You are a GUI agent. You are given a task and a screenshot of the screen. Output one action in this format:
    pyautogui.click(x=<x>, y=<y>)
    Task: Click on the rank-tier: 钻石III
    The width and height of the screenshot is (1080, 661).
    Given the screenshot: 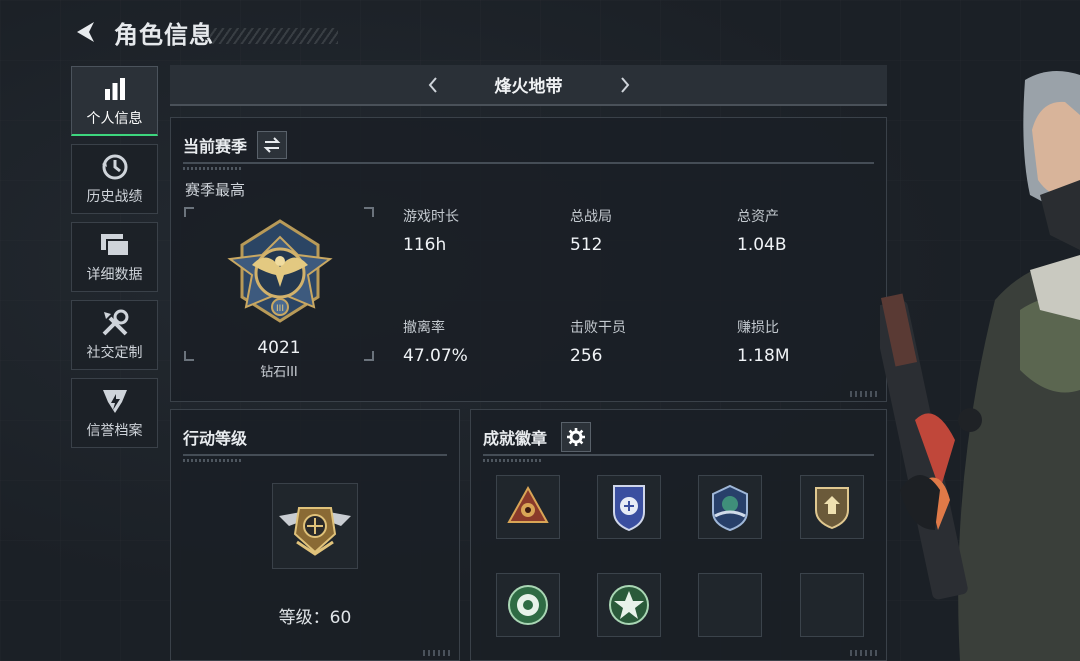 What is the action you would take?
    pyautogui.click(x=279, y=372)
    